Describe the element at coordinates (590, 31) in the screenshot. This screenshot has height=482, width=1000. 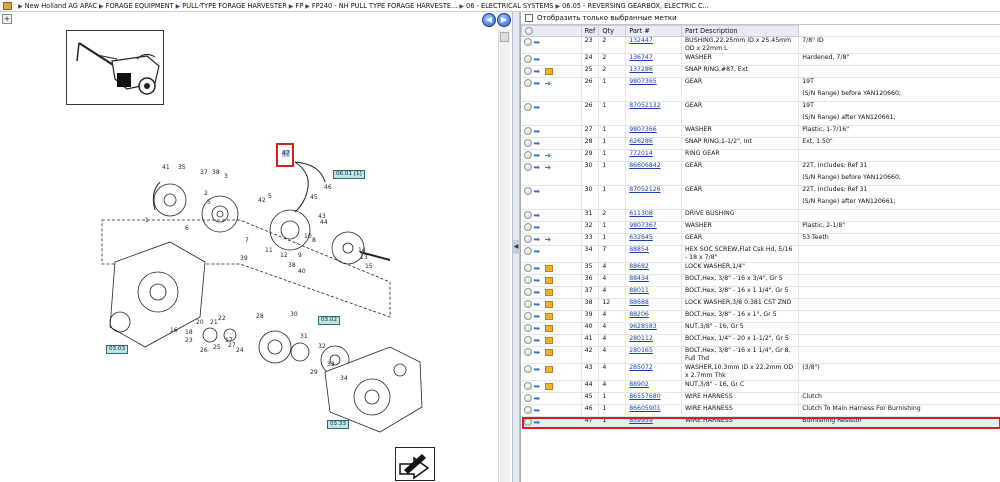
I see `header-ref: Ref` at that location.